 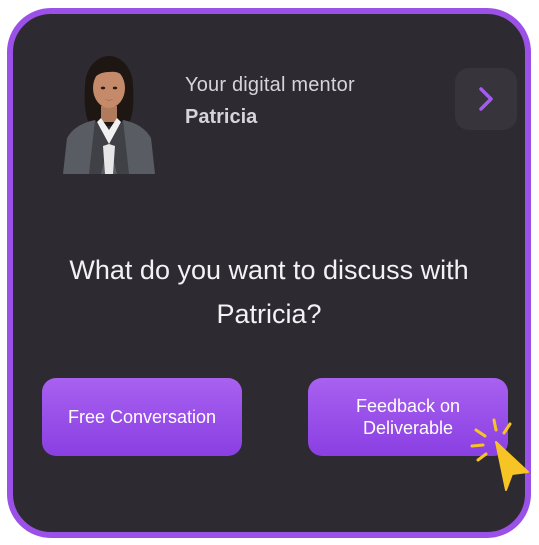 I want to click on feedback-label-line-1: Feedback on, so click(x=408, y=406).